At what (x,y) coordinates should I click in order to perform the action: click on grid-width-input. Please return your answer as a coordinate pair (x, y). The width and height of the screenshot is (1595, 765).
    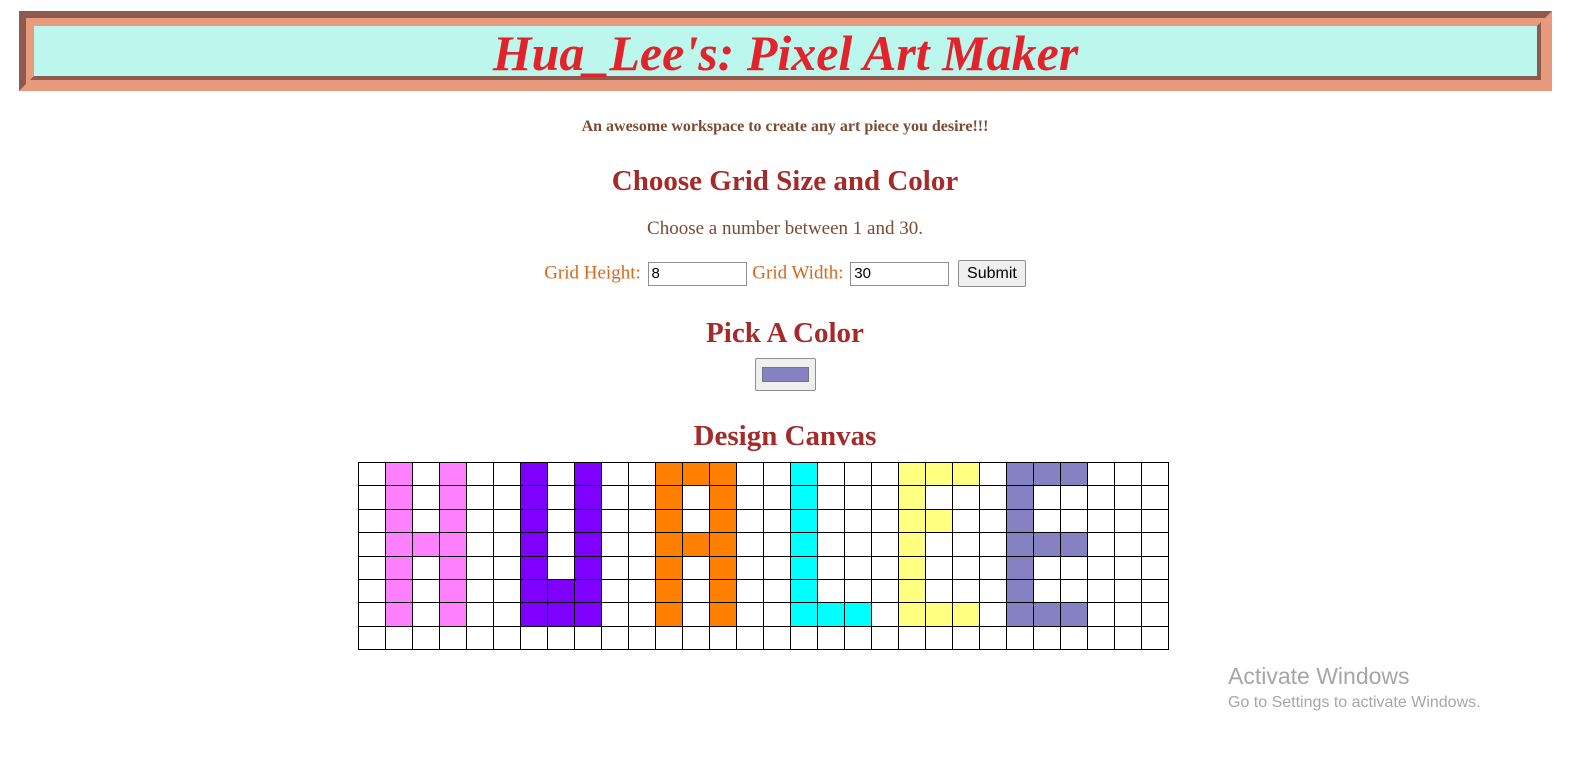
    Looking at the image, I should click on (900, 273).